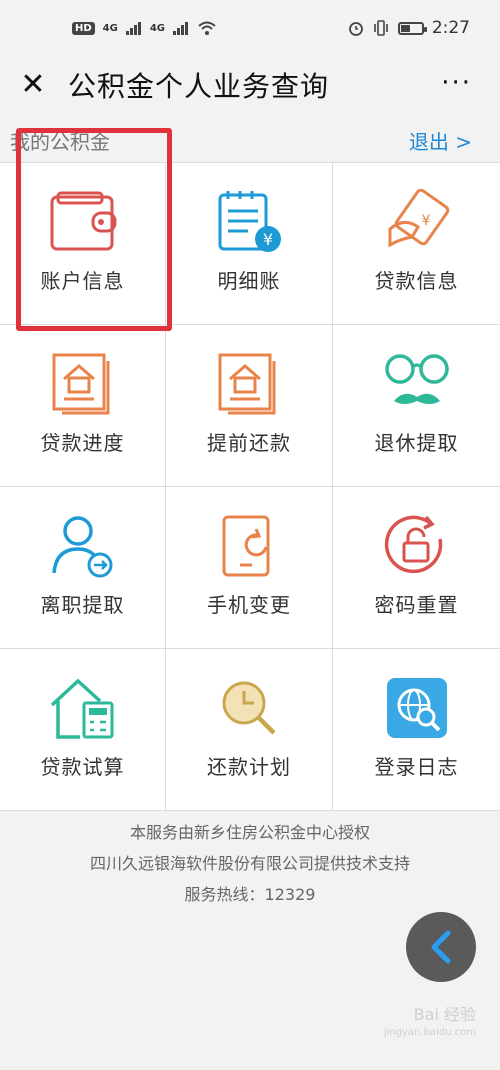 This screenshot has width=500, height=1070. I want to click on chevron-left-icon, so click(441, 947).